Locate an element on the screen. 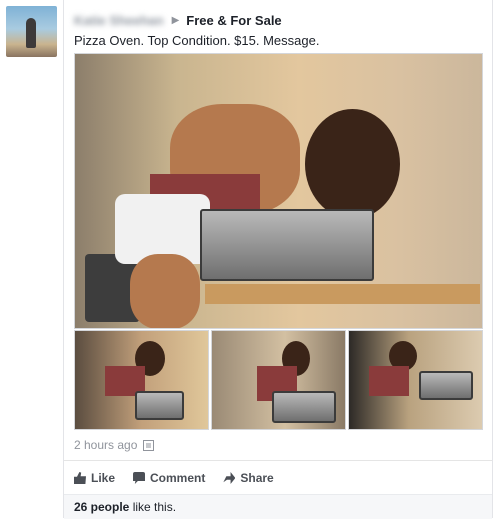  likes-count-link: 26 people is located at coordinates (101, 507).